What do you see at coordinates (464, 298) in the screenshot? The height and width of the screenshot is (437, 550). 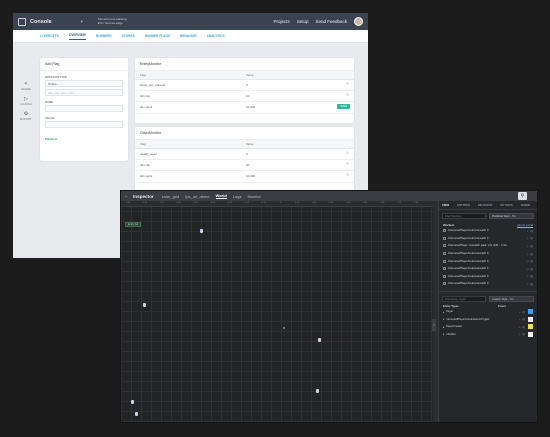 I see `entity-filter-input: Filter Entity Types` at bounding box center [464, 298].